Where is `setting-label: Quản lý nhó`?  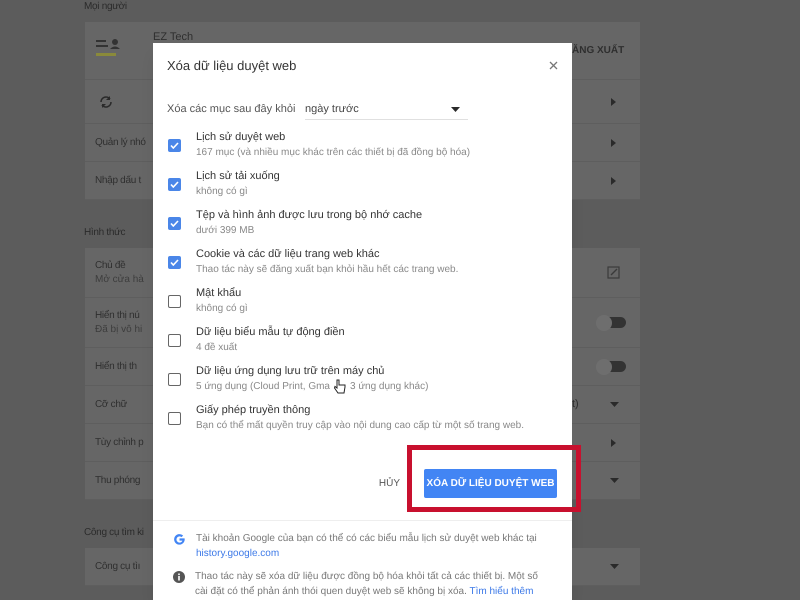 setting-label: Quản lý nhó is located at coordinates (120, 143).